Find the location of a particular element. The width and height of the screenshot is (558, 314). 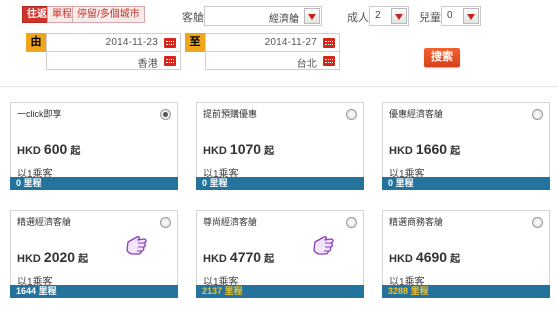

fare-card-title: 精選經濟客艙 is located at coordinates (44, 222).